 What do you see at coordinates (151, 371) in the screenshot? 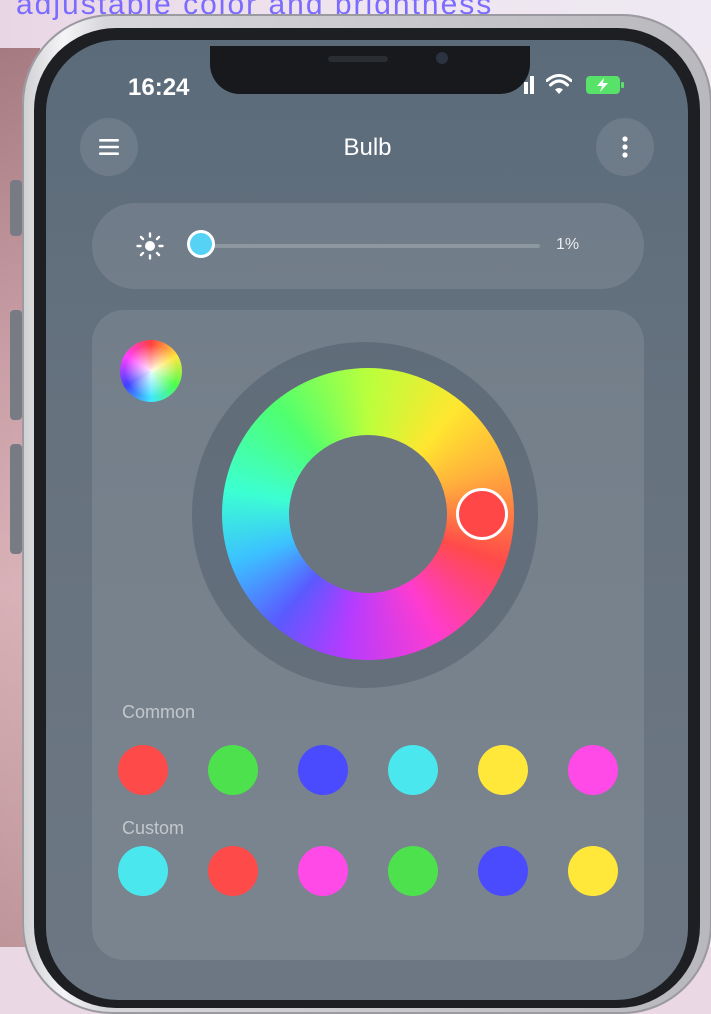
I see `color-mode-swatch` at bounding box center [151, 371].